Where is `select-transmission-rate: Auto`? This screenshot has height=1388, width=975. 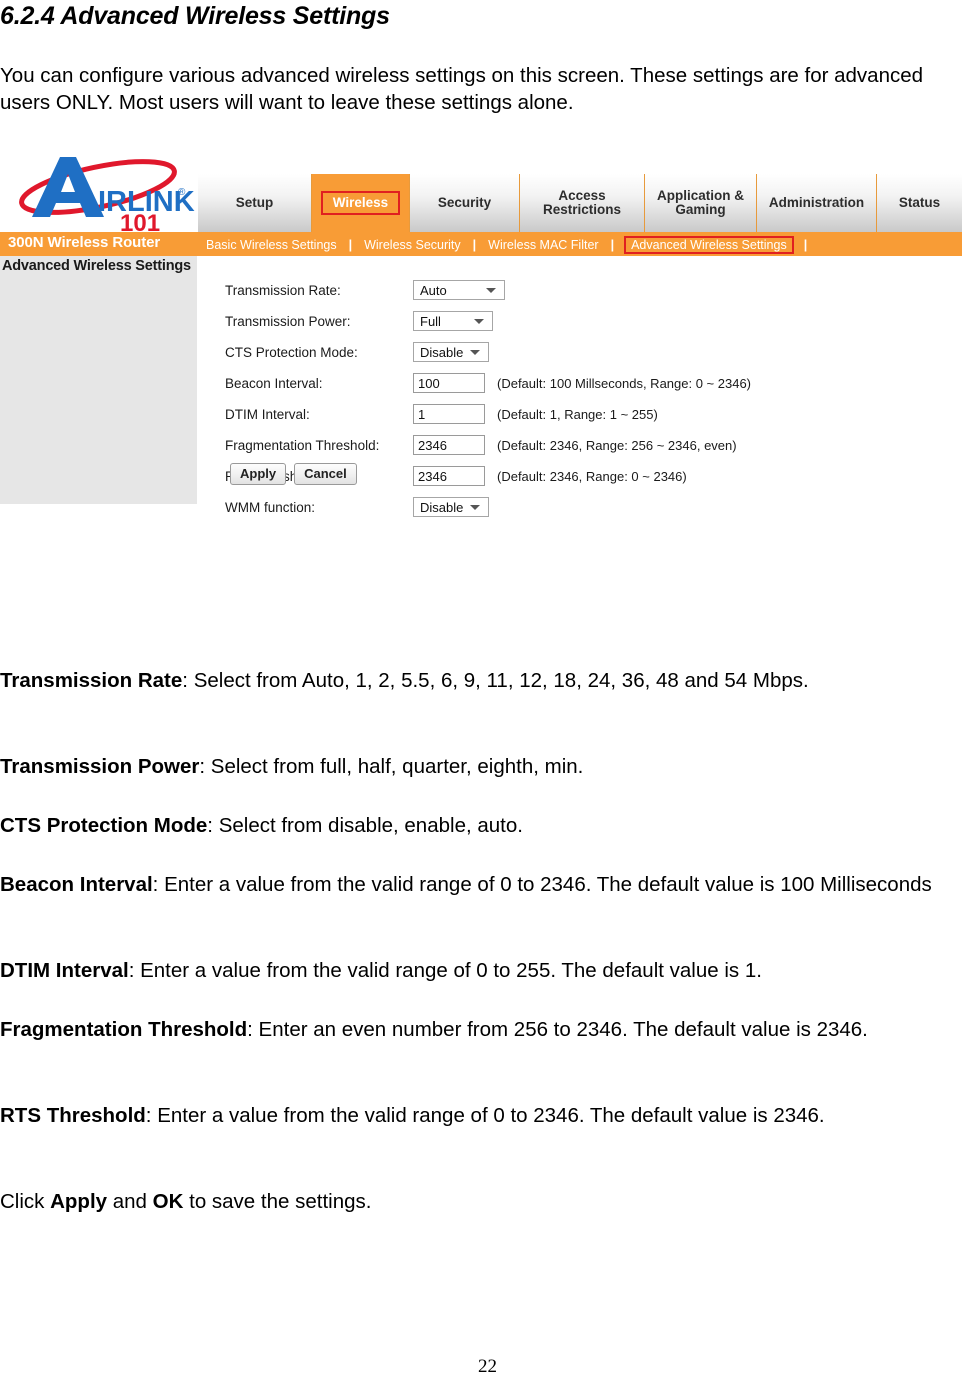 select-transmission-rate: Auto is located at coordinates (459, 290).